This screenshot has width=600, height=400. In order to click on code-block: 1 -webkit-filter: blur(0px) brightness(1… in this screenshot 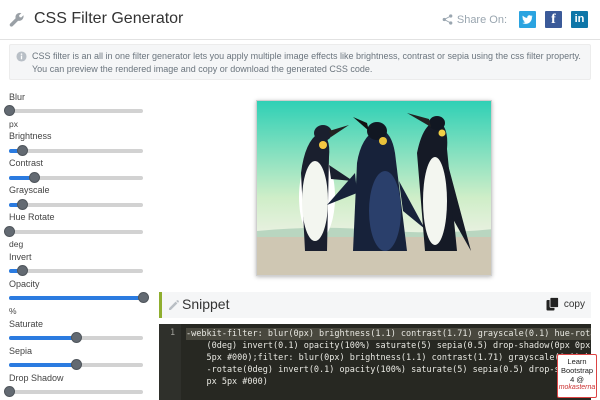, I will do `click(375, 362)`.